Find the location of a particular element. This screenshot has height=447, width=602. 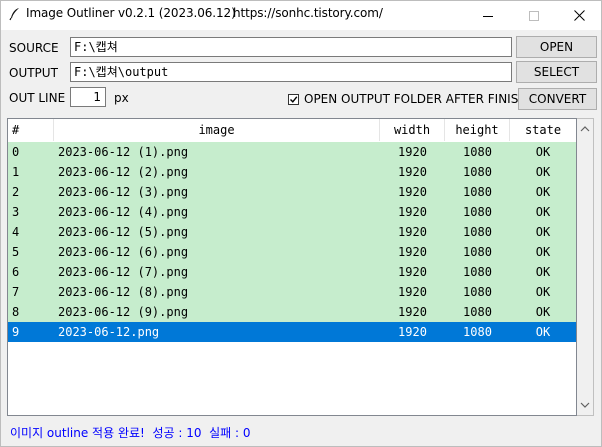

open-folder-checkbox is located at coordinates (293, 99).